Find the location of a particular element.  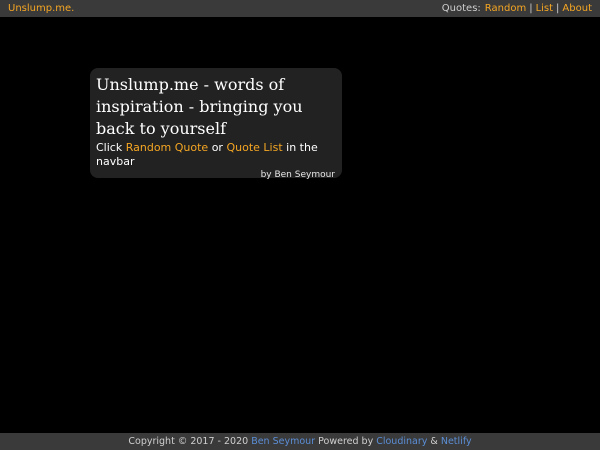

nav-random-link: Random is located at coordinates (505, 8).